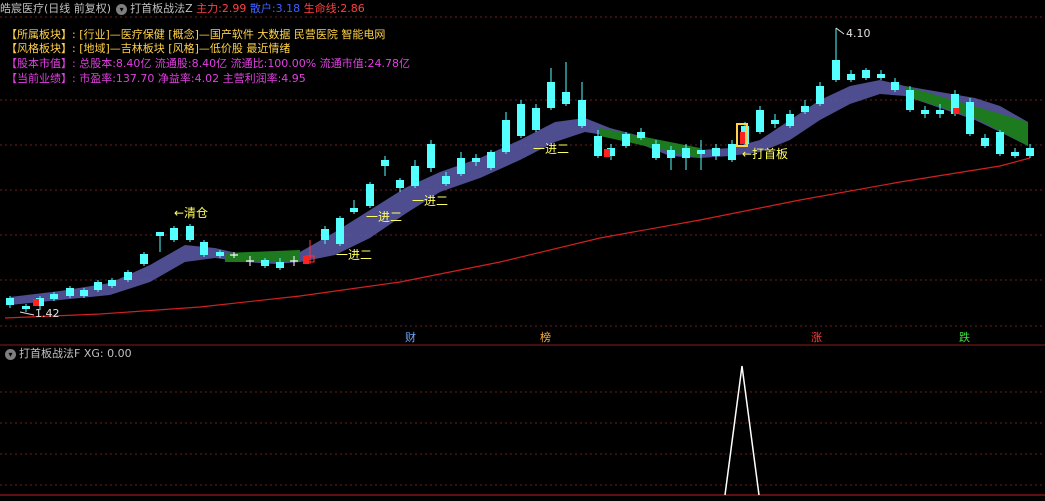 The height and width of the screenshot is (501, 1045). What do you see at coordinates (352, 8) in the screenshot?
I see `life-line-value: 2.86` at bounding box center [352, 8].